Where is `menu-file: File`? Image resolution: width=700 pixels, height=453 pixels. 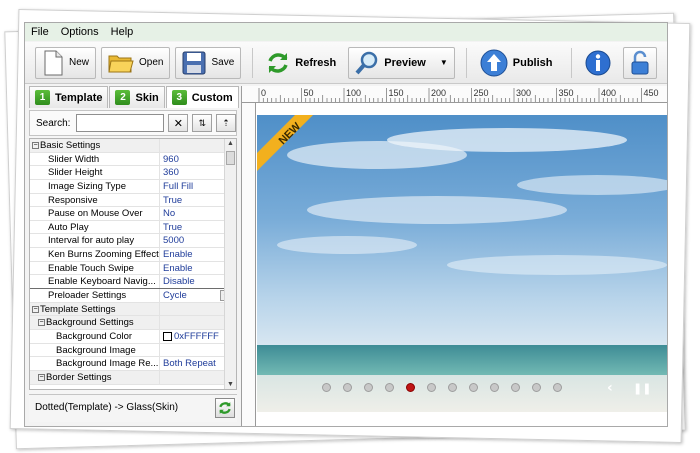
menu-file: File is located at coordinates (40, 32).